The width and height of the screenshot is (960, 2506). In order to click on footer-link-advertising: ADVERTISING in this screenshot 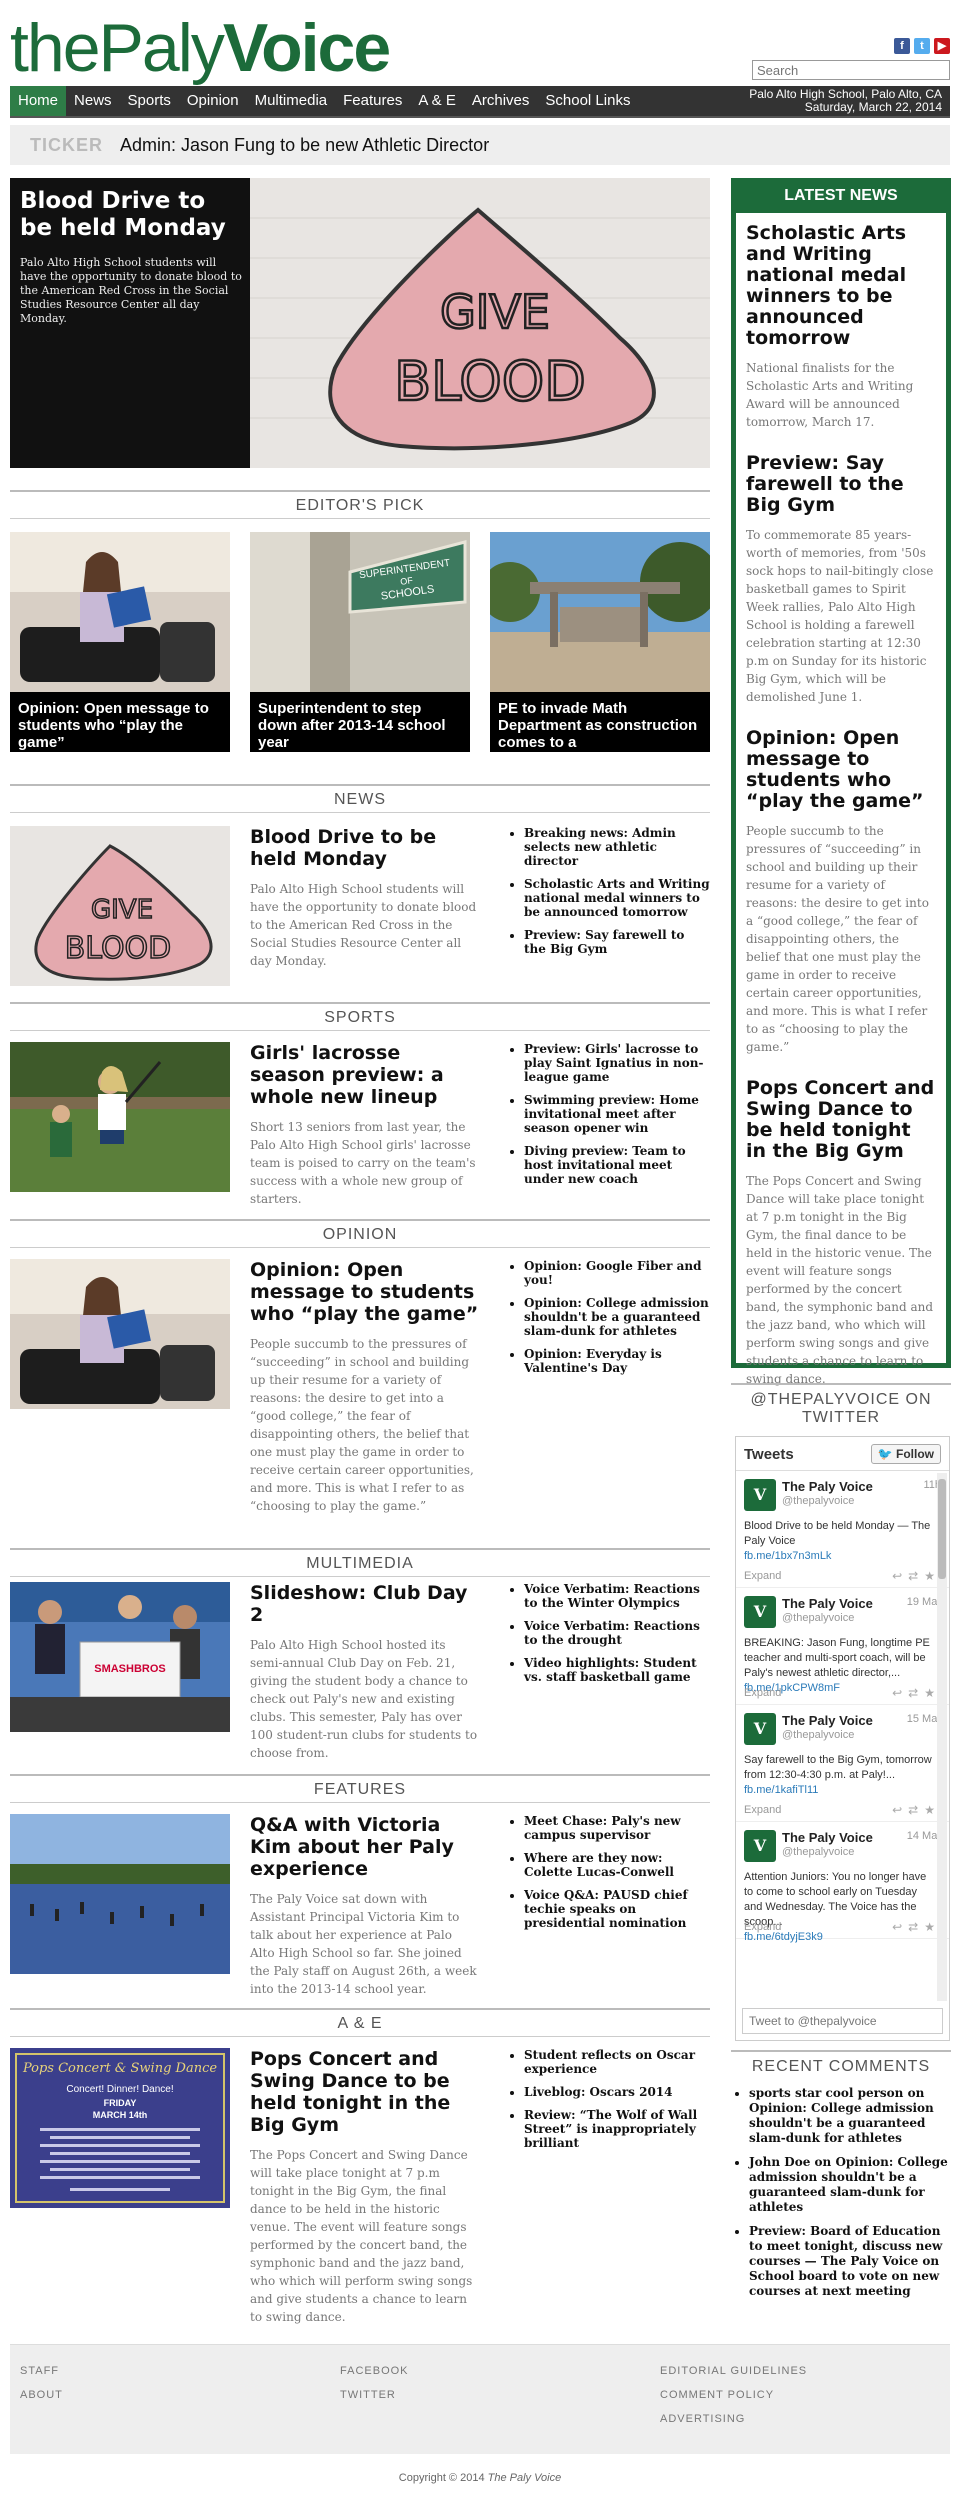, I will do `click(733, 2419)`.